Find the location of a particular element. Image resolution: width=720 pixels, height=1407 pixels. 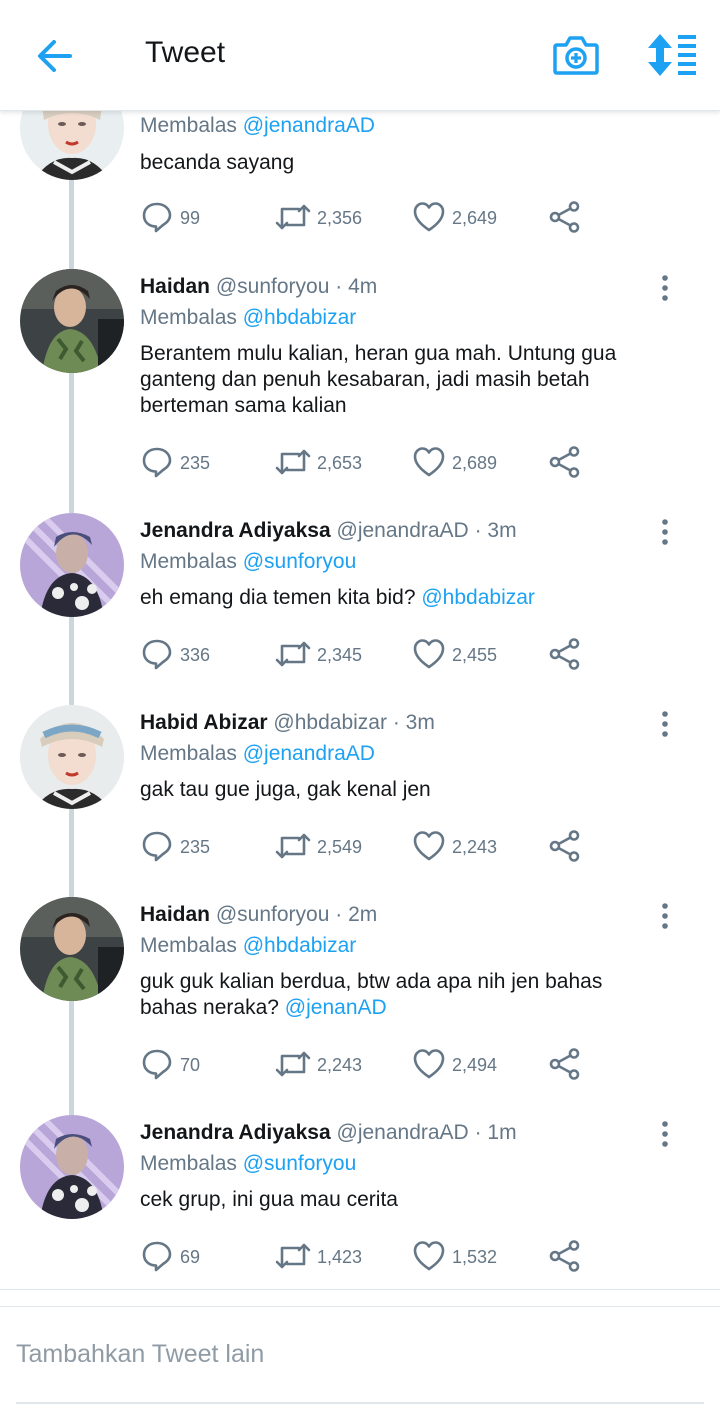

sort-icon is located at coordinates (672, 55).